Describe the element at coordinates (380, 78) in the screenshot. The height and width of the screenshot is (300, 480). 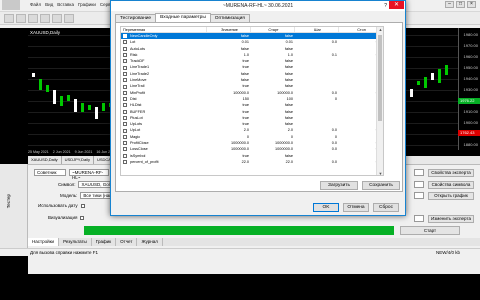
I see `scroll-thumb` at that location.